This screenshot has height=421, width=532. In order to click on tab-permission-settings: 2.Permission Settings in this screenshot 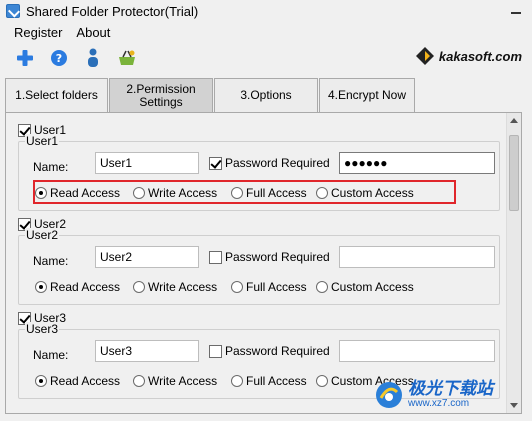, I will do `click(161, 95)`.